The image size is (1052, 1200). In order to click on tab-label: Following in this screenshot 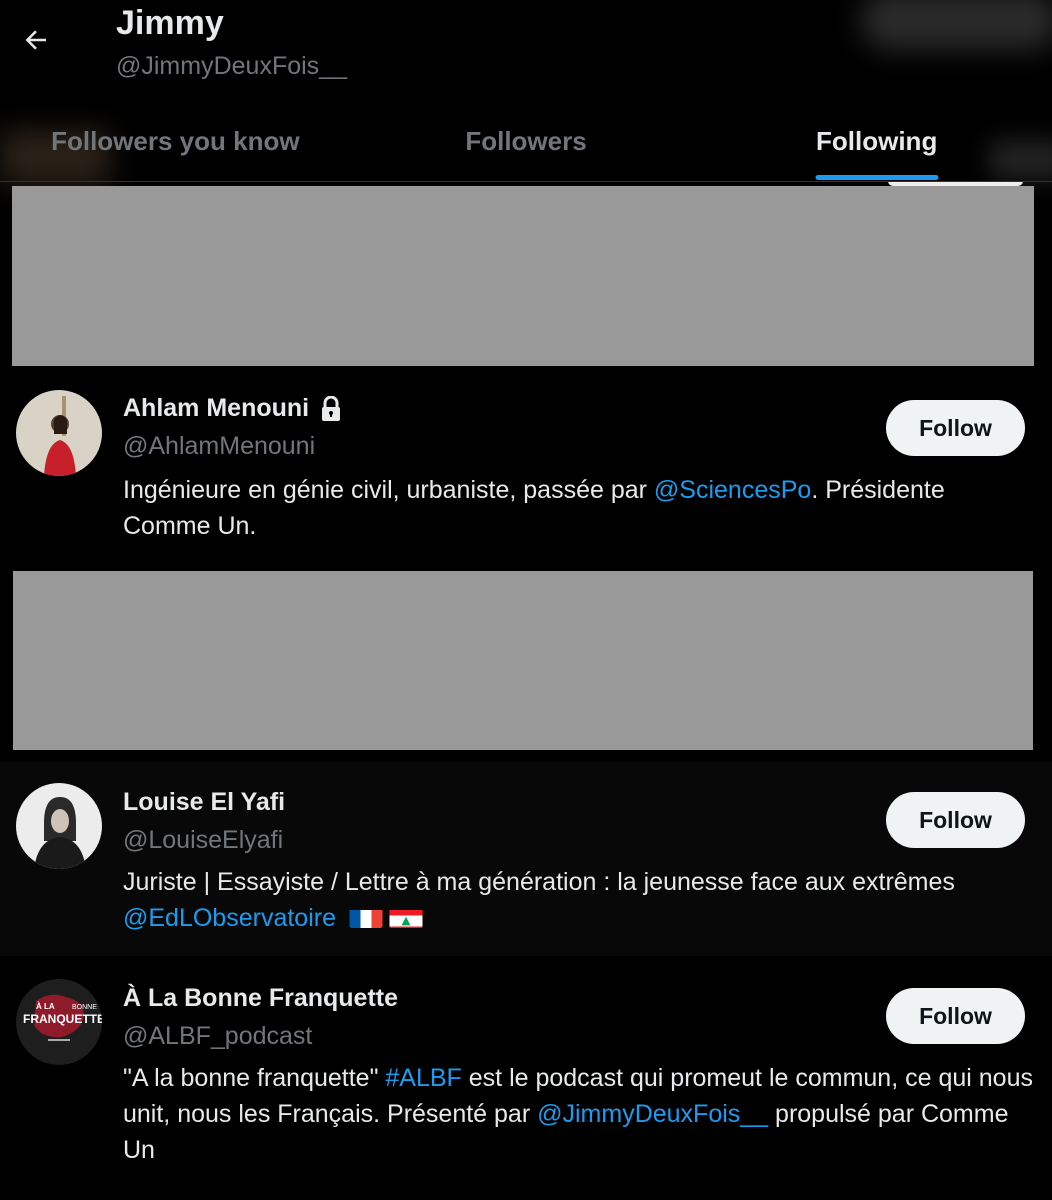, I will do `click(877, 140)`.